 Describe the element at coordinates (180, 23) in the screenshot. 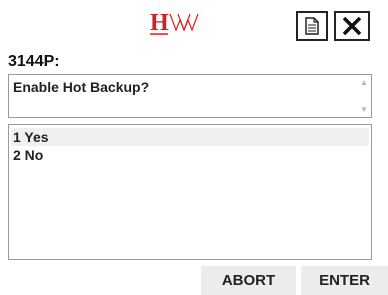

I see `hw-logo-icon: H` at that location.